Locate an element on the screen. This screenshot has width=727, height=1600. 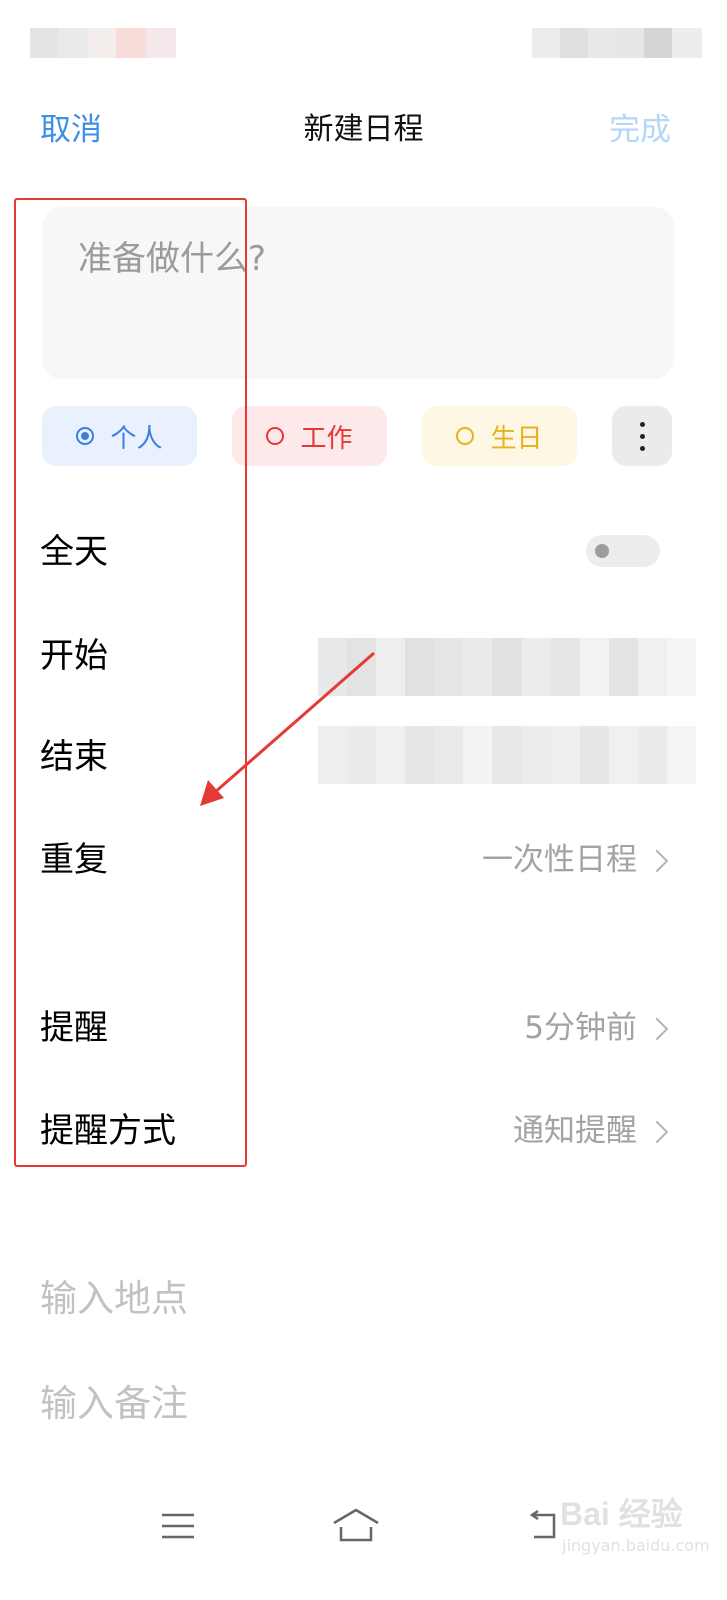
all-day-toggle is located at coordinates (623, 551).